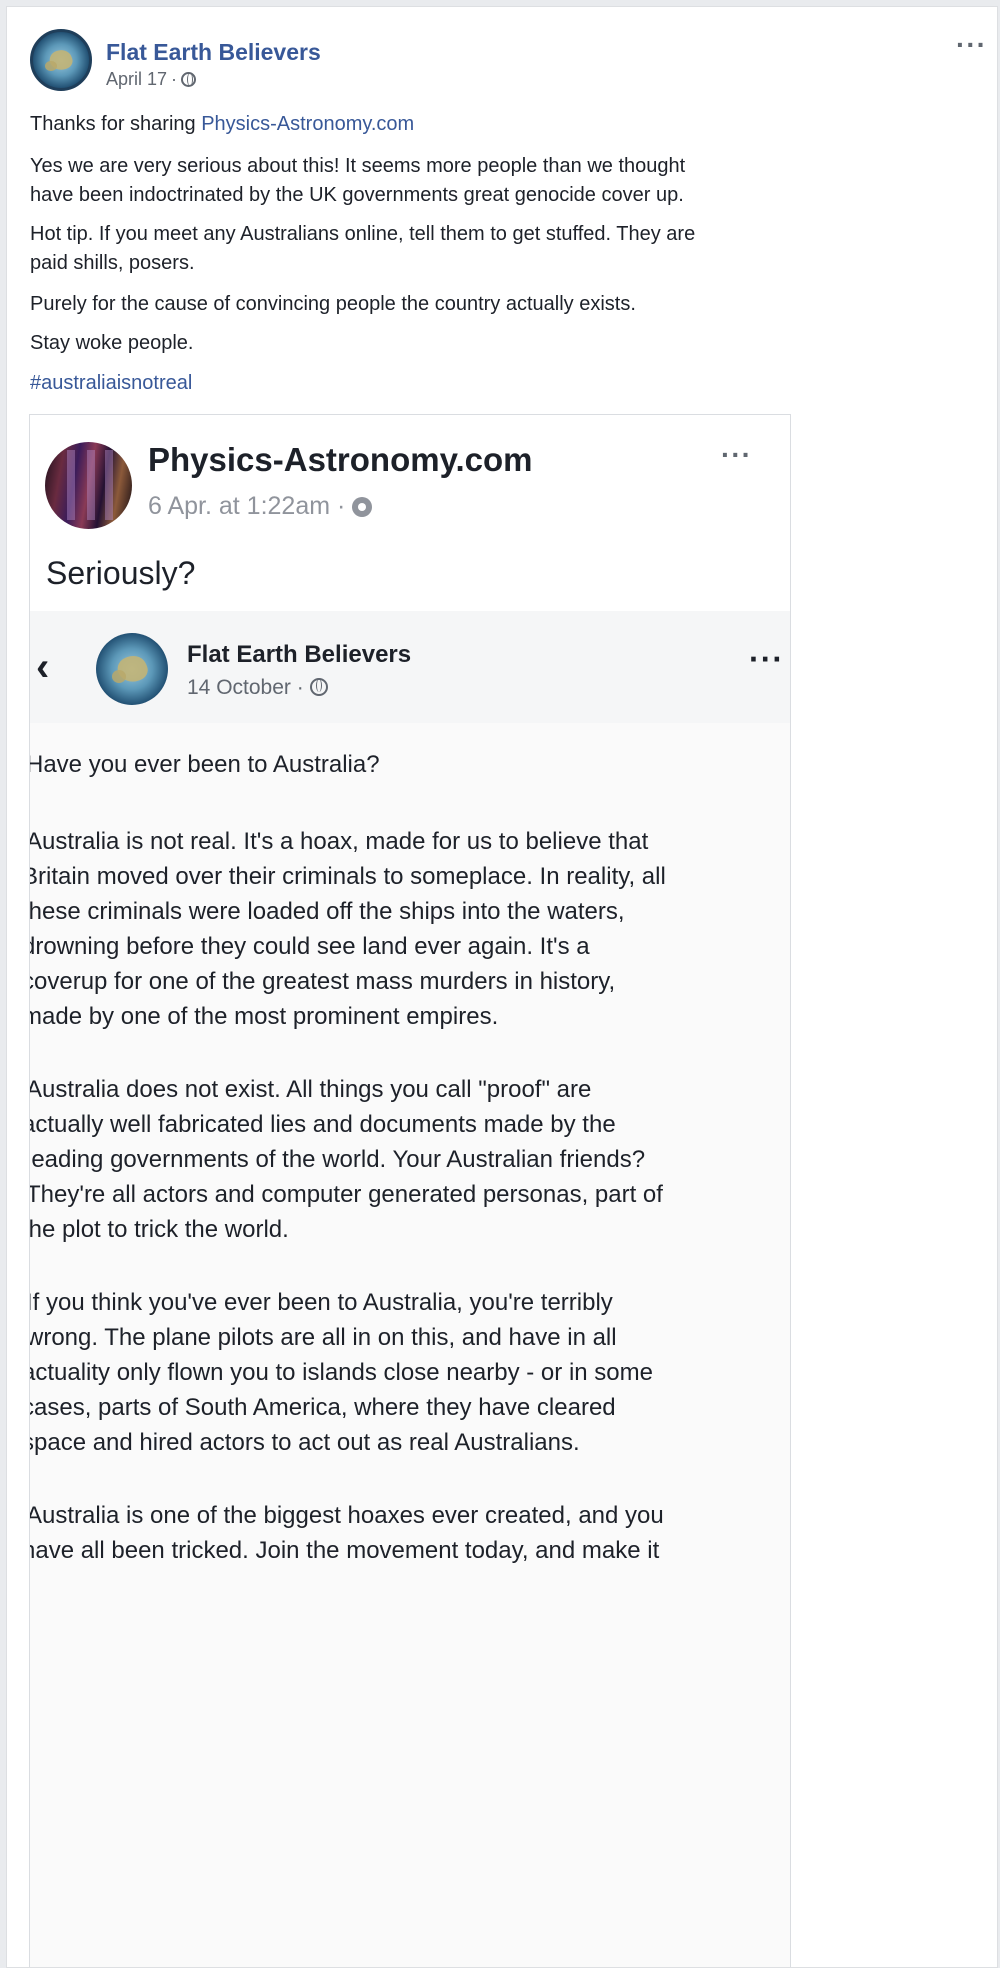 The width and height of the screenshot is (1000, 1968). What do you see at coordinates (204, 764) in the screenshot?
I see `screenshot-text-line: Have you ever been to Australia?` at bounding box center [204, 764].